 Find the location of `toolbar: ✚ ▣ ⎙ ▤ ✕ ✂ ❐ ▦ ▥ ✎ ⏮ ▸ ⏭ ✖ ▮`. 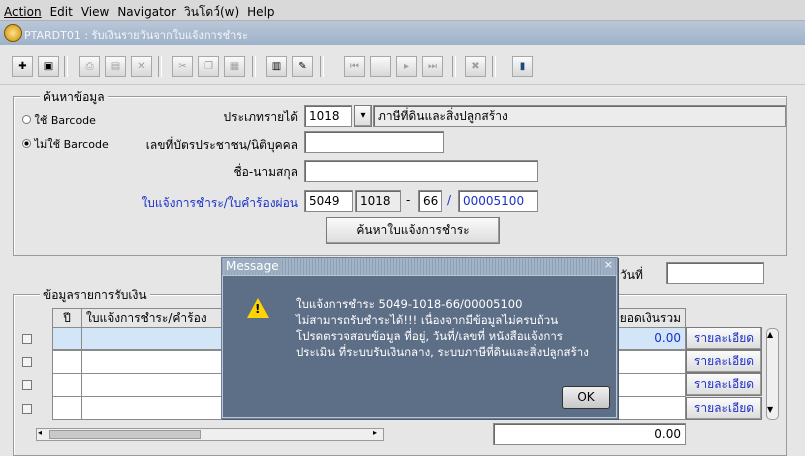

toolbar: ✚ ▣ ⎙ ▤ ✕ ✂ ❐ ▦ ▥ ✎ ⏮ ▸ ⏭ ✖ ▮ is located at coordinates (402, 65).